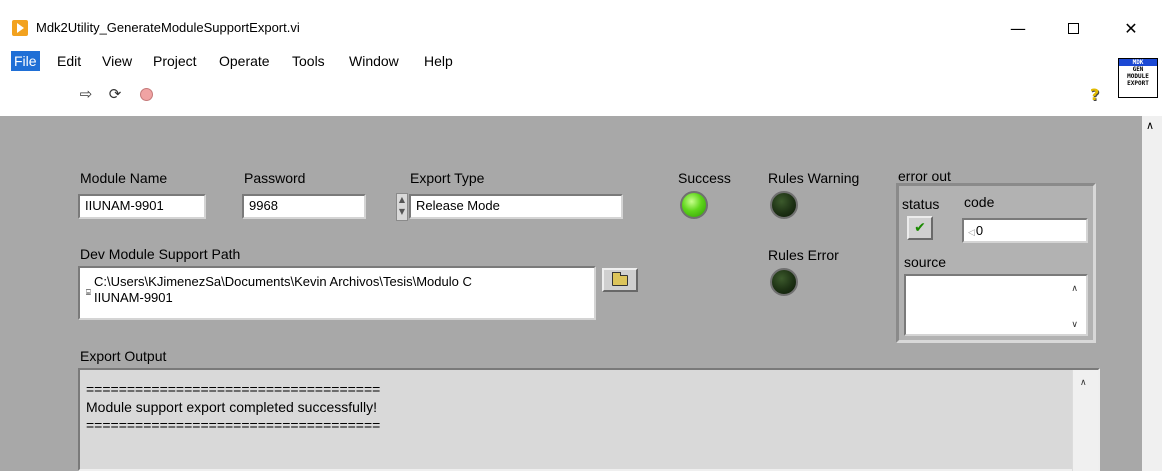 This screenshot has width=1162, height=471. I want to click on scroll-up-arrow-icon: ∧, so click(1150, 125).